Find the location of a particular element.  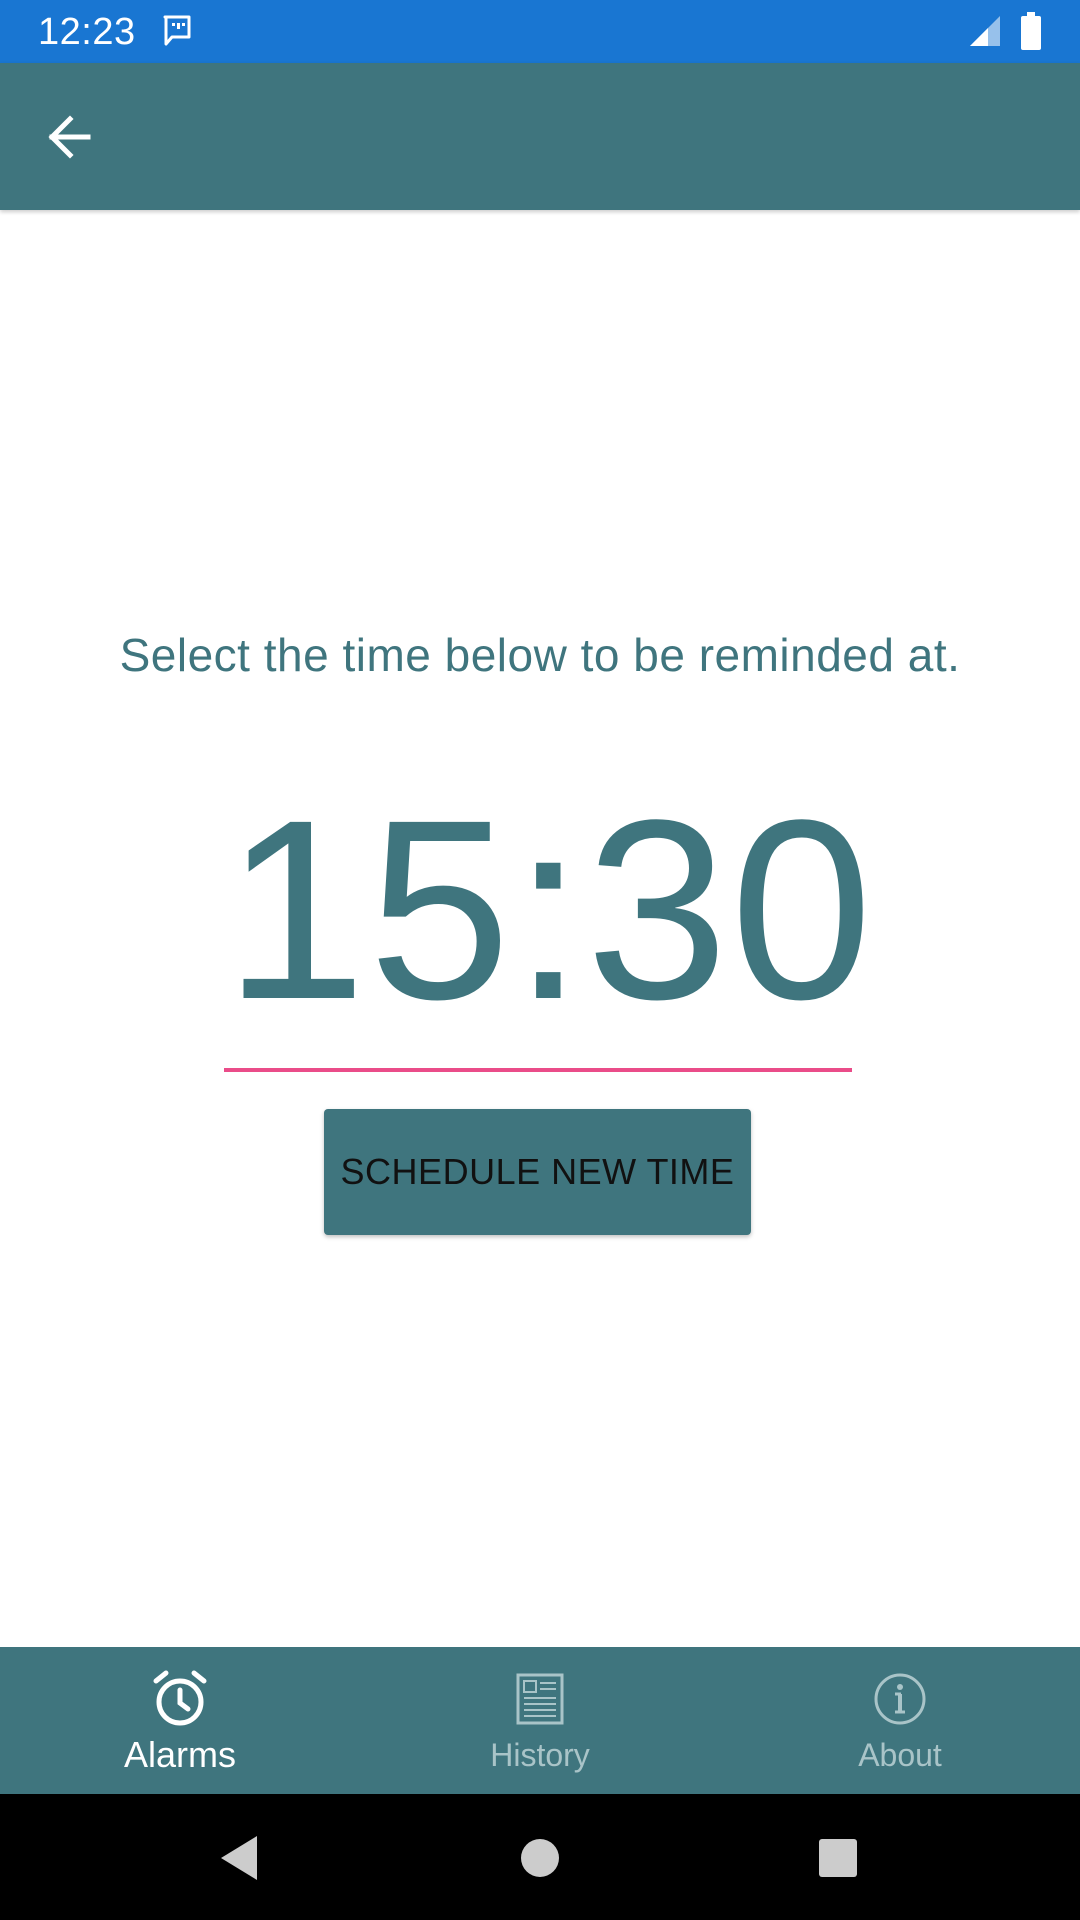

schedule-new-time-button: SCHEDULE NEW TIME is located at coordinates (537, 1172).